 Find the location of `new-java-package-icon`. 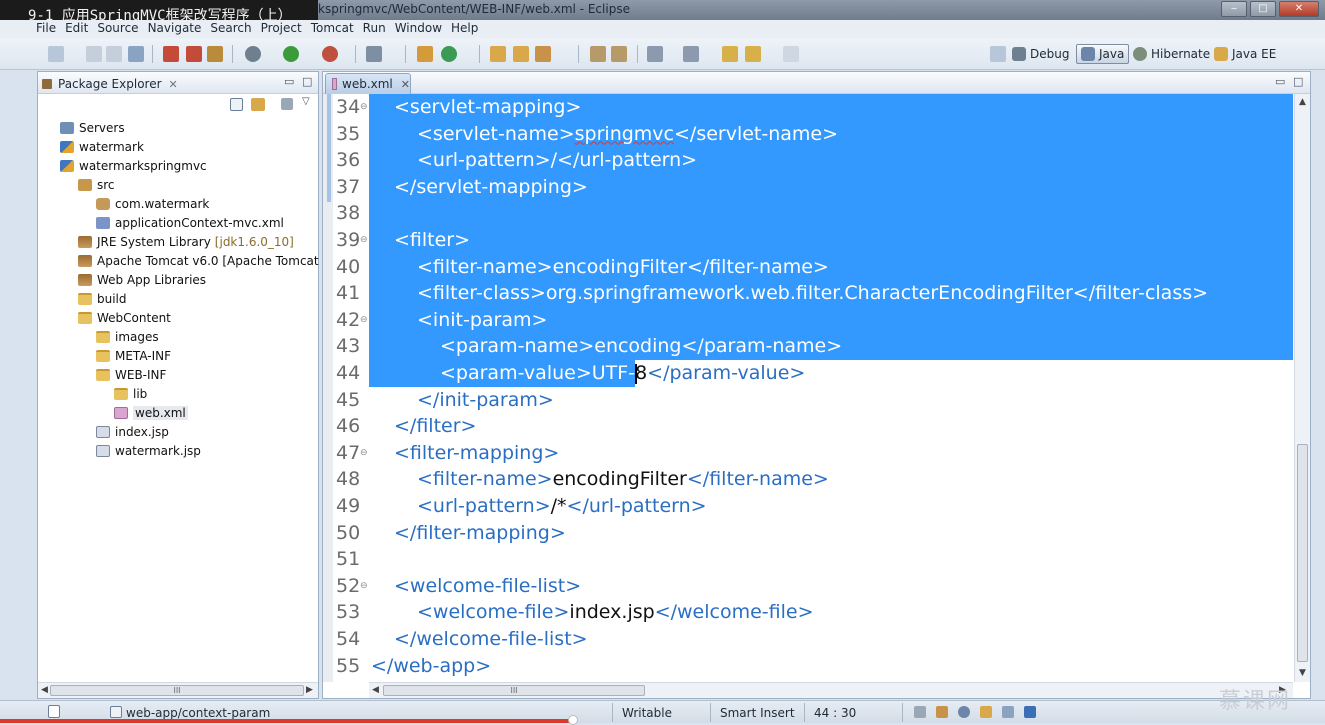

new-java-package-icon is located at coordinates (425, 54).